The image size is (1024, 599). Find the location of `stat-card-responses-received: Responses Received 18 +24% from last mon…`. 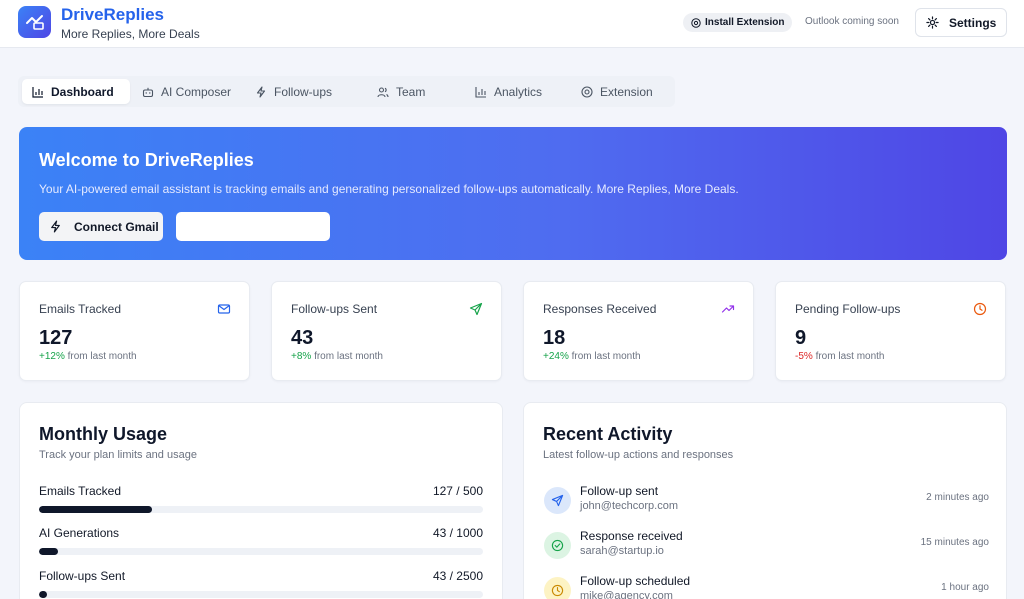

stat-card-responses-received: Responses Received 18 +24% from last mon… is located at coordinates (638, 331).